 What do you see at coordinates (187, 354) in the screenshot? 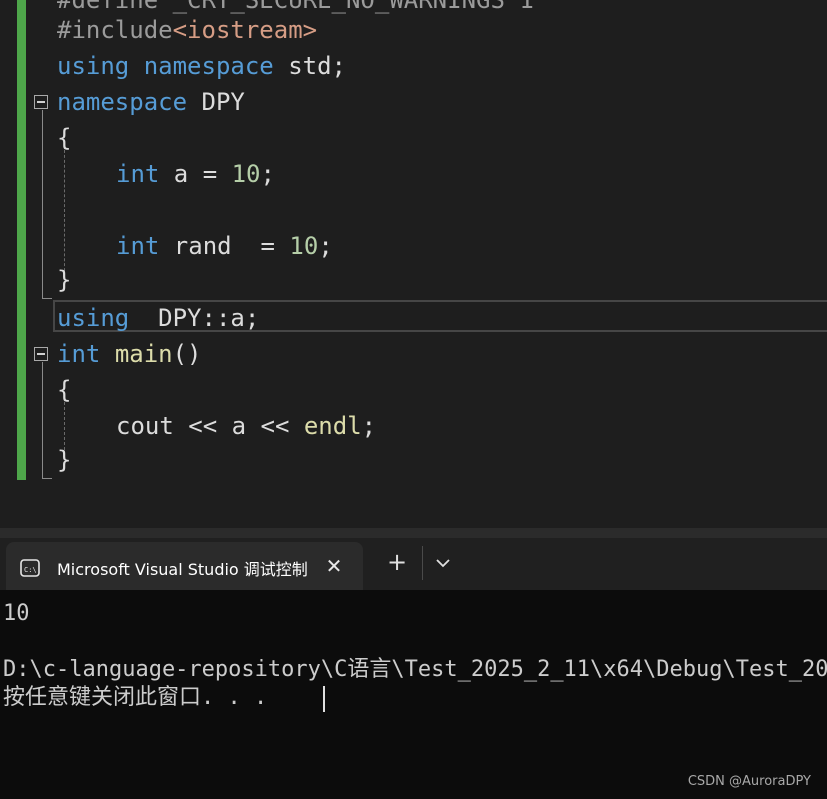
I see `code-text: ()` at bounding box center [187, 354].